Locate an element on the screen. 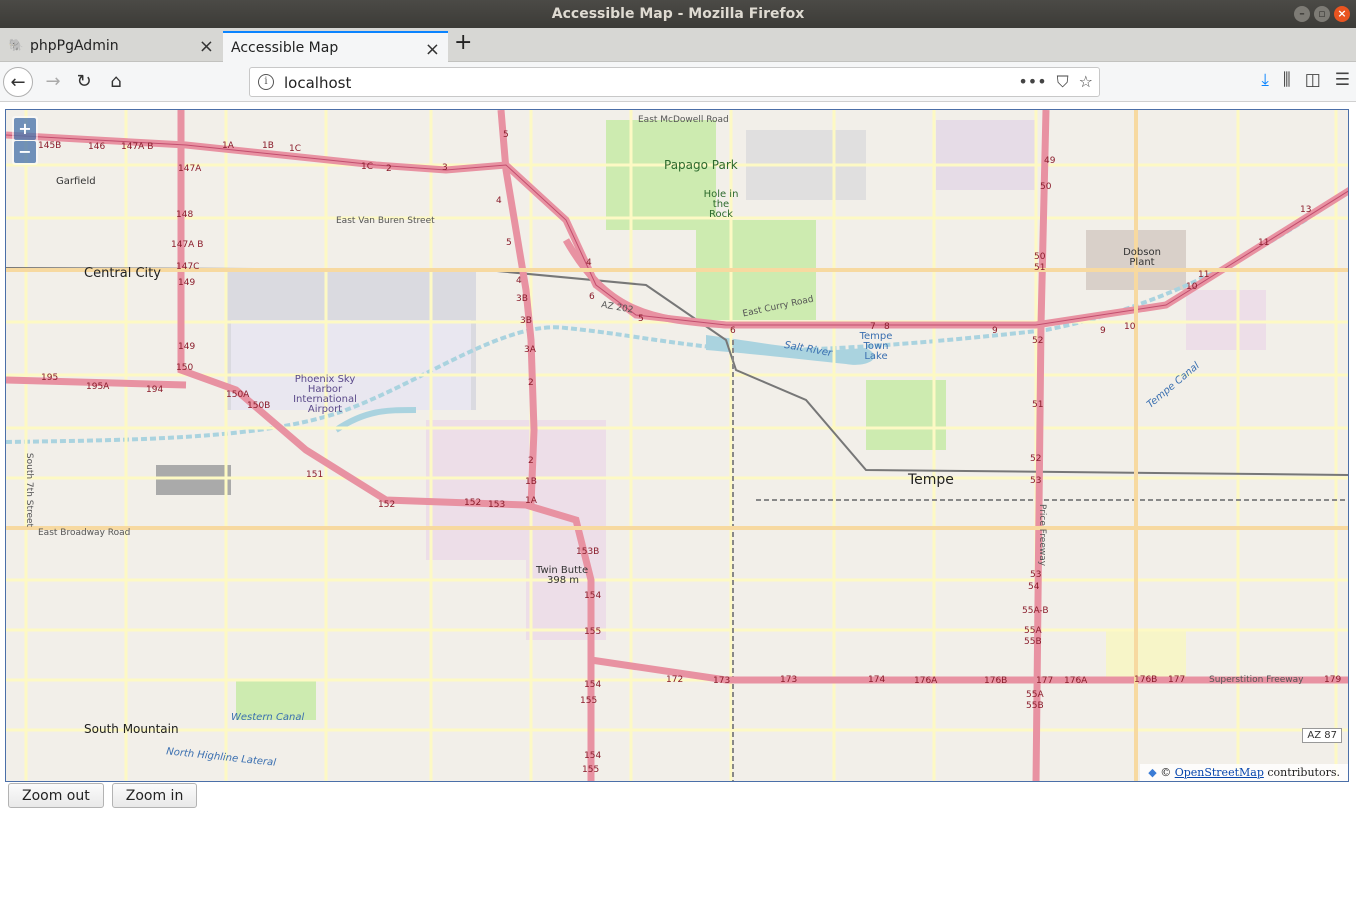 Image resolution: width=1356 pixels, height=903 pixels. close-window-button: × is located at coordinates (1342, 14).